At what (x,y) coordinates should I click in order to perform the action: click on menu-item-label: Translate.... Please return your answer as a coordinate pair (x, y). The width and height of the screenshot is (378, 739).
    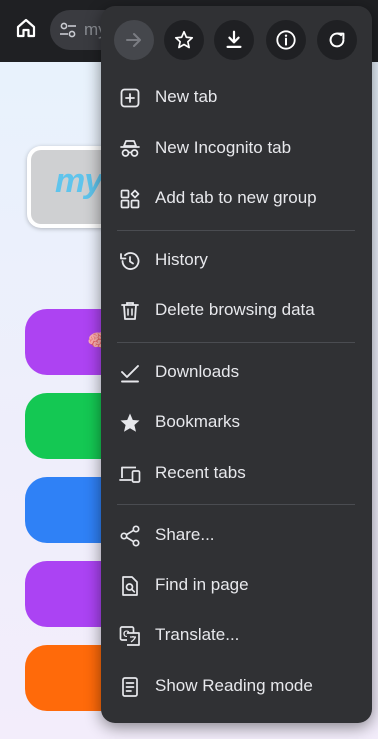
    Looking at the image, I should click on (197, 634).